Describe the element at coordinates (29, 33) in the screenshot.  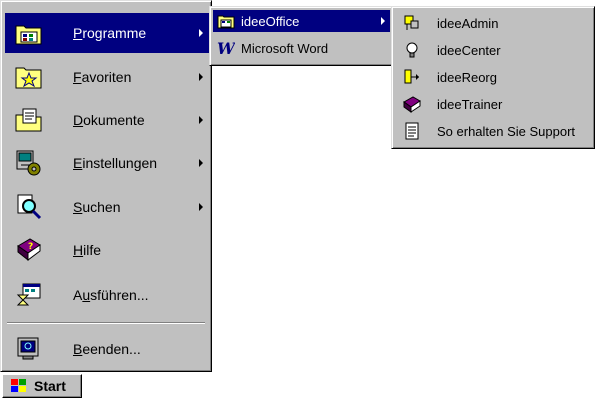
I see `programs-folder-icon` at that location.